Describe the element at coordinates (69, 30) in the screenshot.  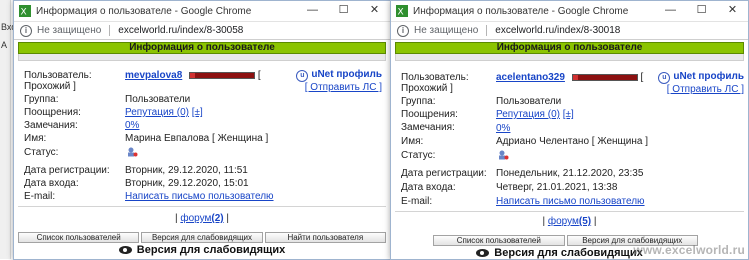
I see `security-status: Не защищено` at that location.